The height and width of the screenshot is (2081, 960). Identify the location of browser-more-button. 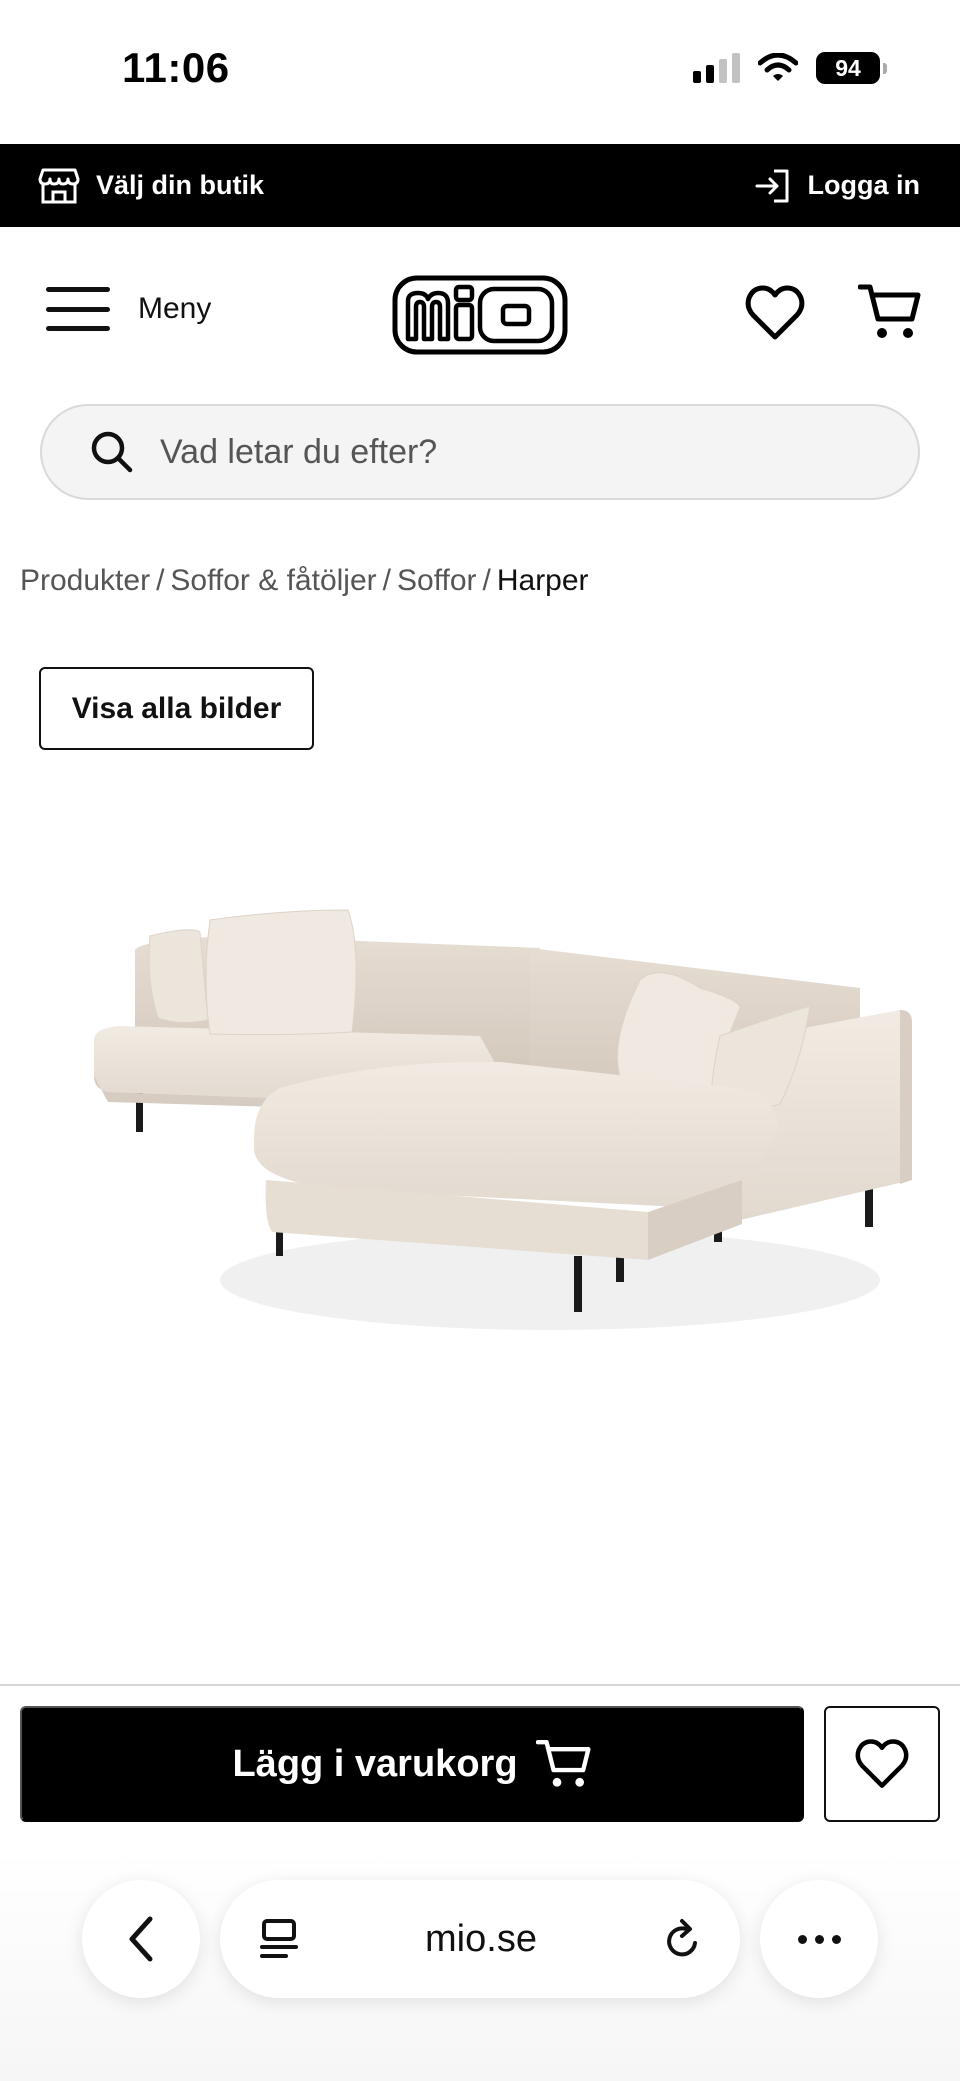
(819, 1939).